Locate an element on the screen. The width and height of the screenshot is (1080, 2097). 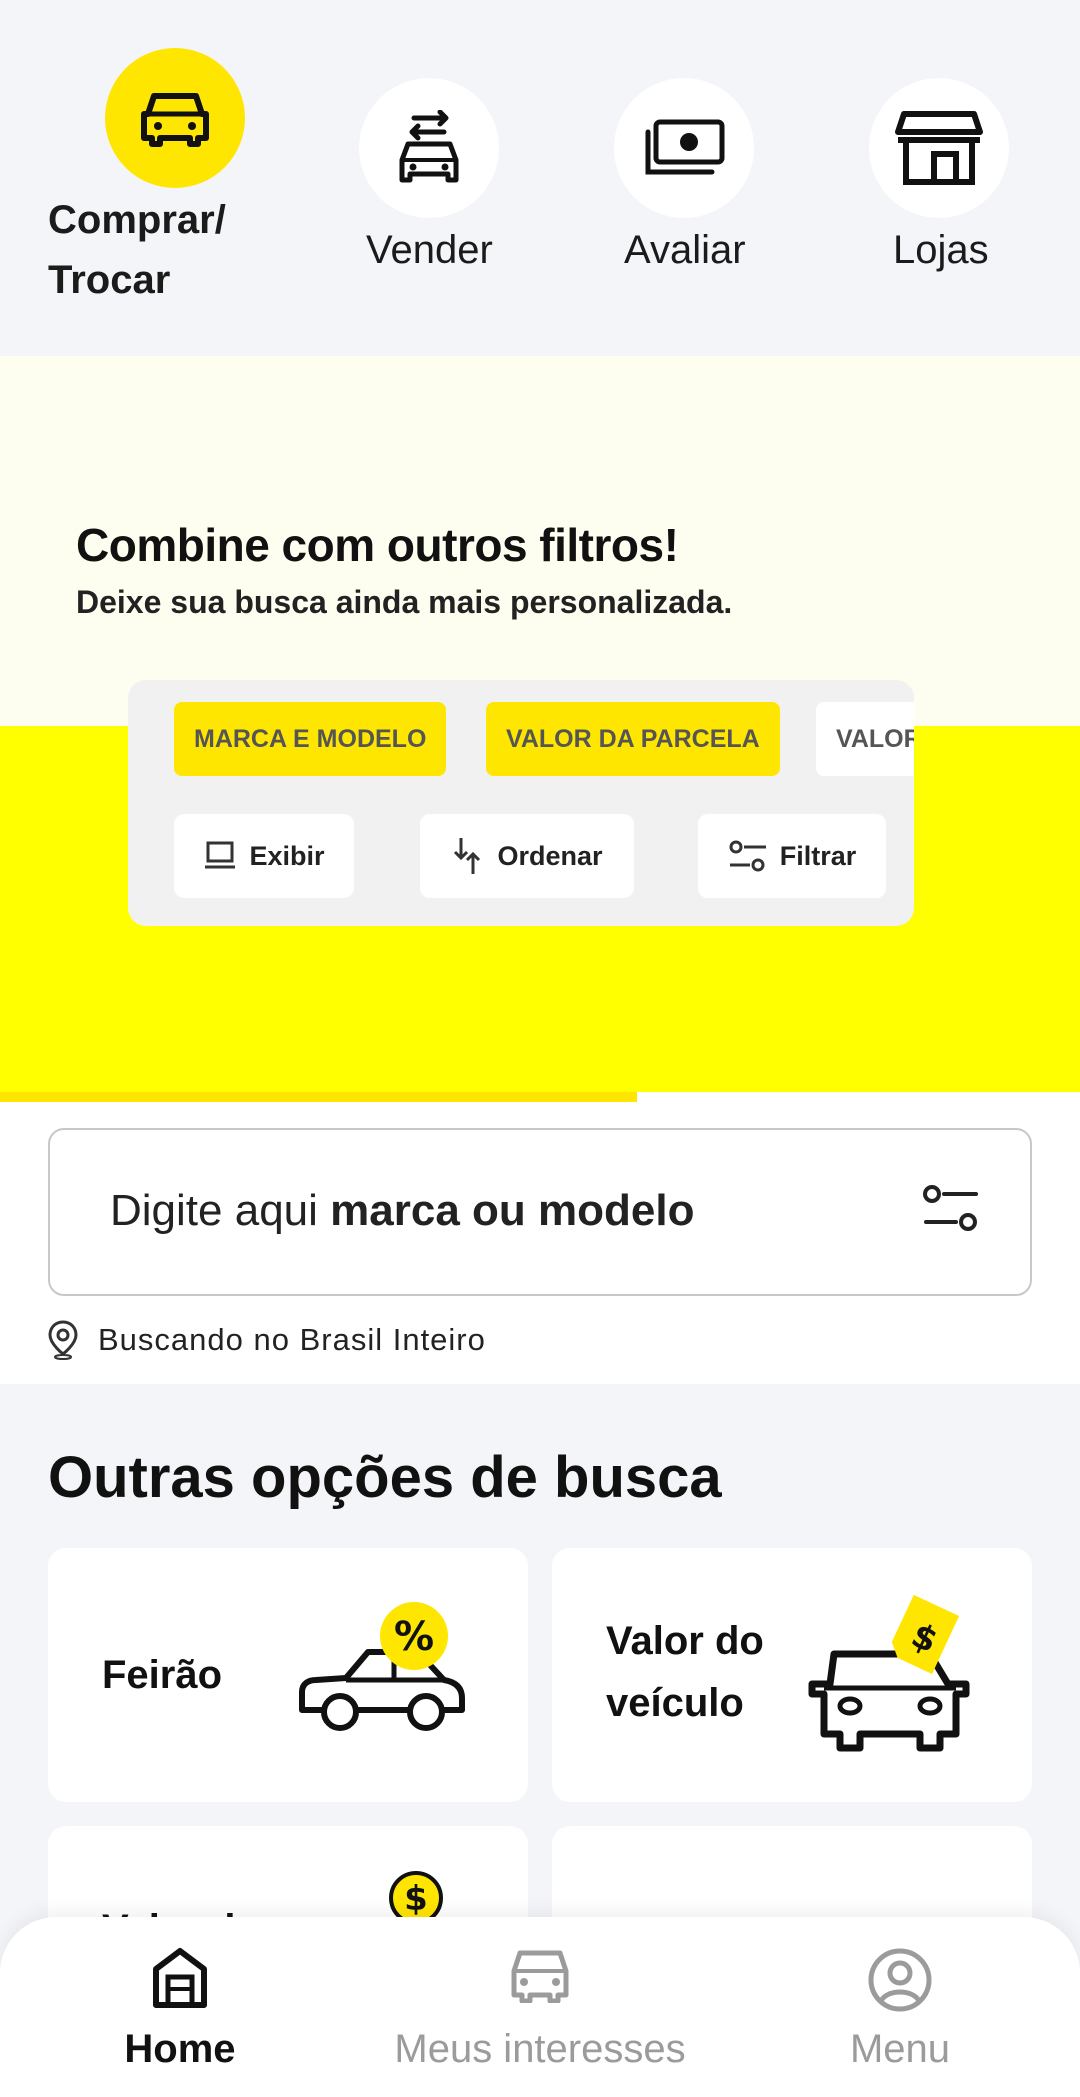
search-input: Digite aqui marca ou modelo is located at coordinates (540, 1212).